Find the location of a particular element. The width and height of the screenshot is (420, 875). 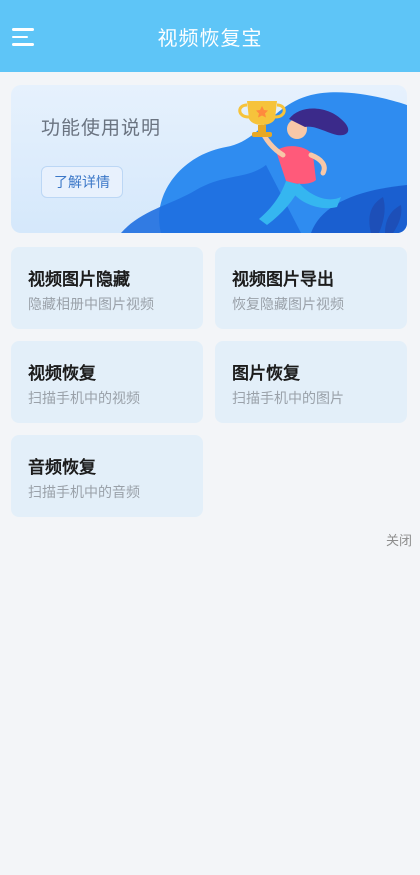

card-subtitle: 扫描手机中的图片 is located at coordinates (288, 399).